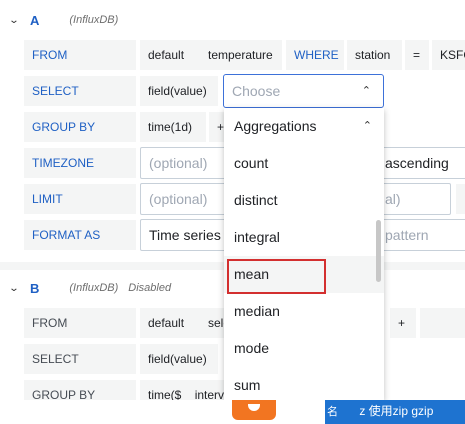  I want to click on menu-item-distinct: distinct, so click(304, 200).